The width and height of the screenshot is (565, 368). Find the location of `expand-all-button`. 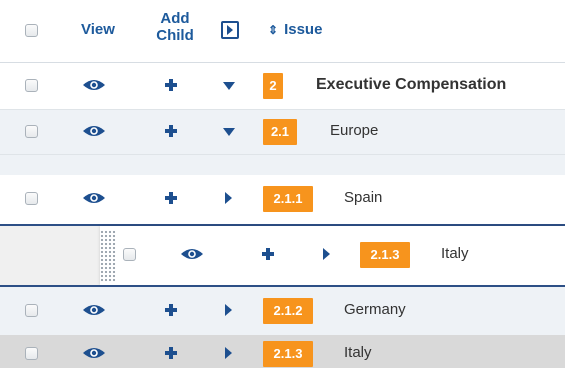

expand-all-button is located at coordinates (230, 30).